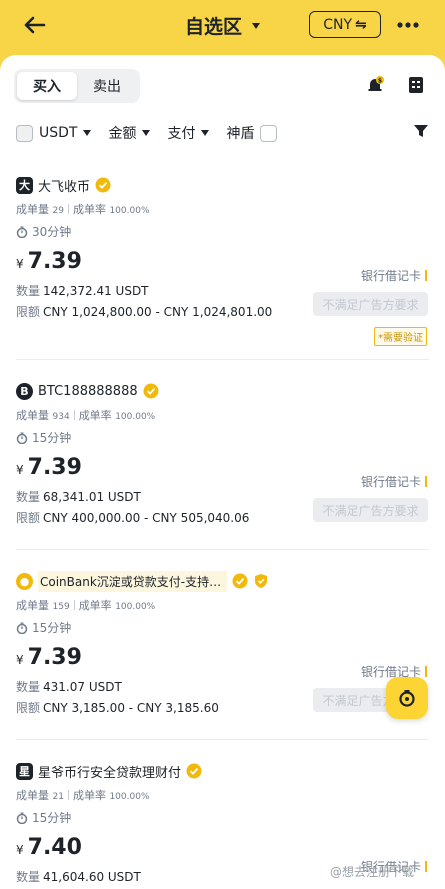 The height and width of the screenshot is (889, 445). What do you see at coordinates (24, 581) in the screenshot?
I see `merchant-avatar: ●` at bounding box center [24, 581].